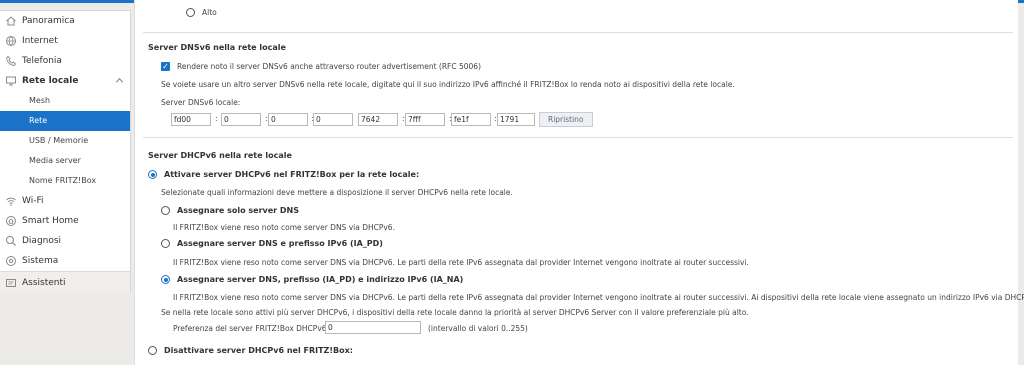 This screenshot has height=365, width=1024. Describe the element at coordinates (566, 119) in the screenshot. I see `reset-button: Ripristino` at that location.